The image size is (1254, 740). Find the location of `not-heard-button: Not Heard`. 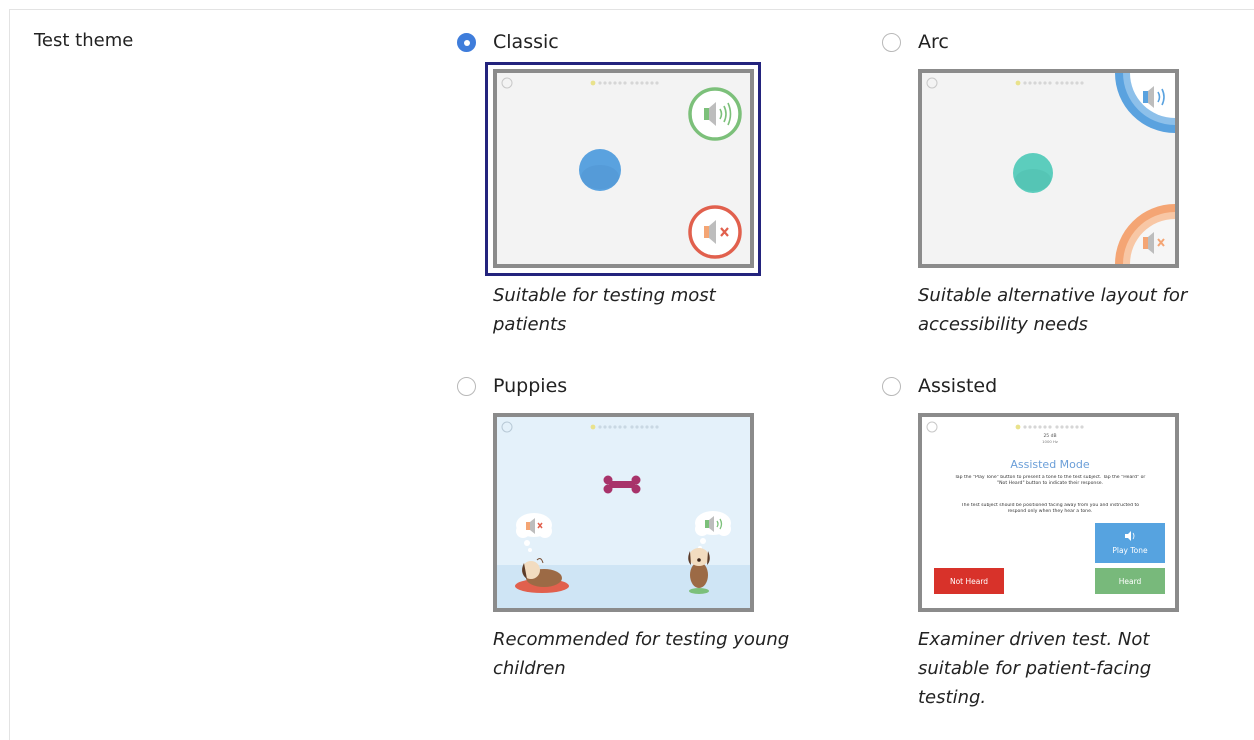

not-heard-button: Not Heard is located at coordinates (969, 581).